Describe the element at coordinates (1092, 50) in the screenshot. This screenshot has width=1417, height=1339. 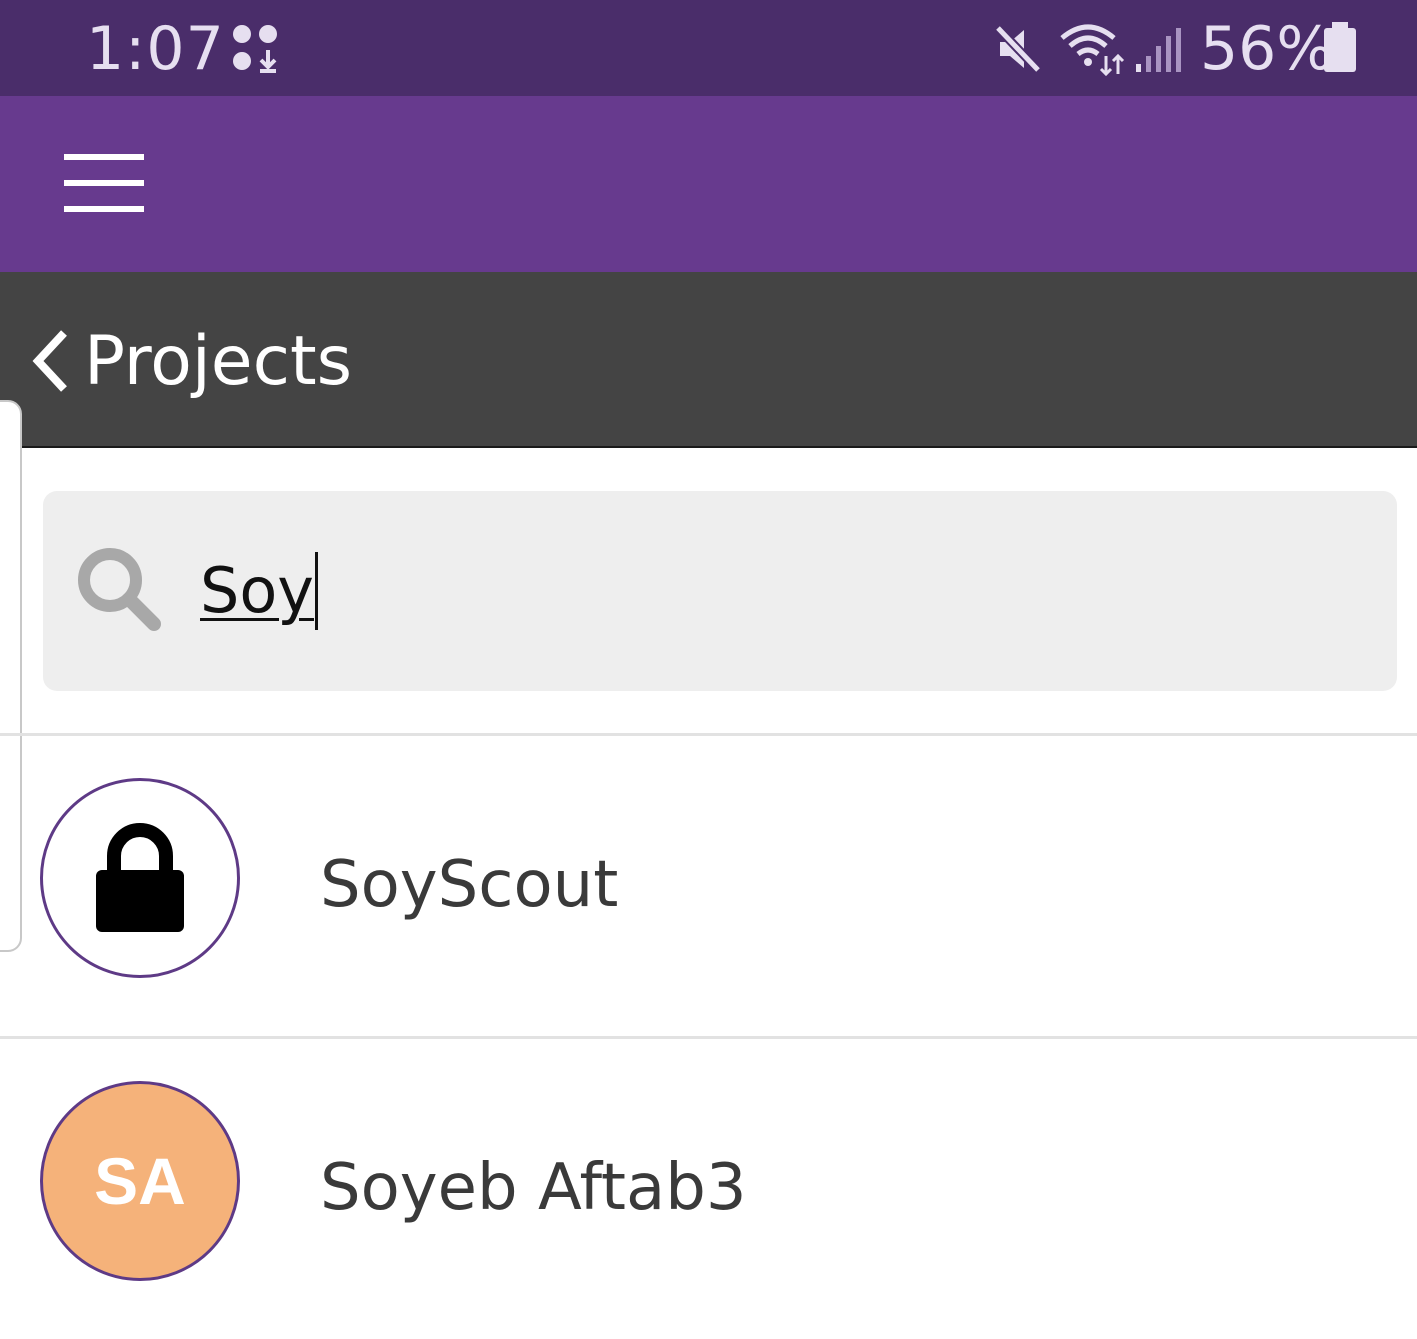
I see `wifi-icon` at that location.